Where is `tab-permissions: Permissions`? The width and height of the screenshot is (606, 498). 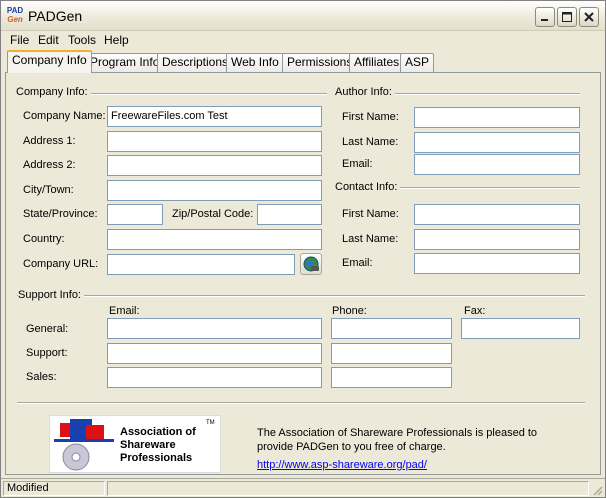 tab-permissions: Permissions is located at coordinates (320, 62).